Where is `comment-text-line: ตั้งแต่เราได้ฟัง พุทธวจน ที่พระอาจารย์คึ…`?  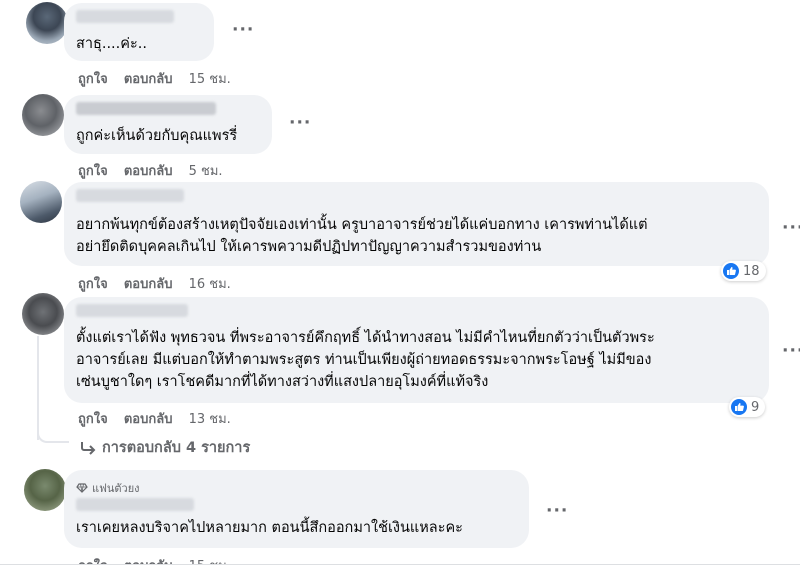 comment-text-line: ตั้งแต่เราได้ฟัง พุทธวจน ที่พระอาจารย์คึ… is located at coordinates (365, 338).